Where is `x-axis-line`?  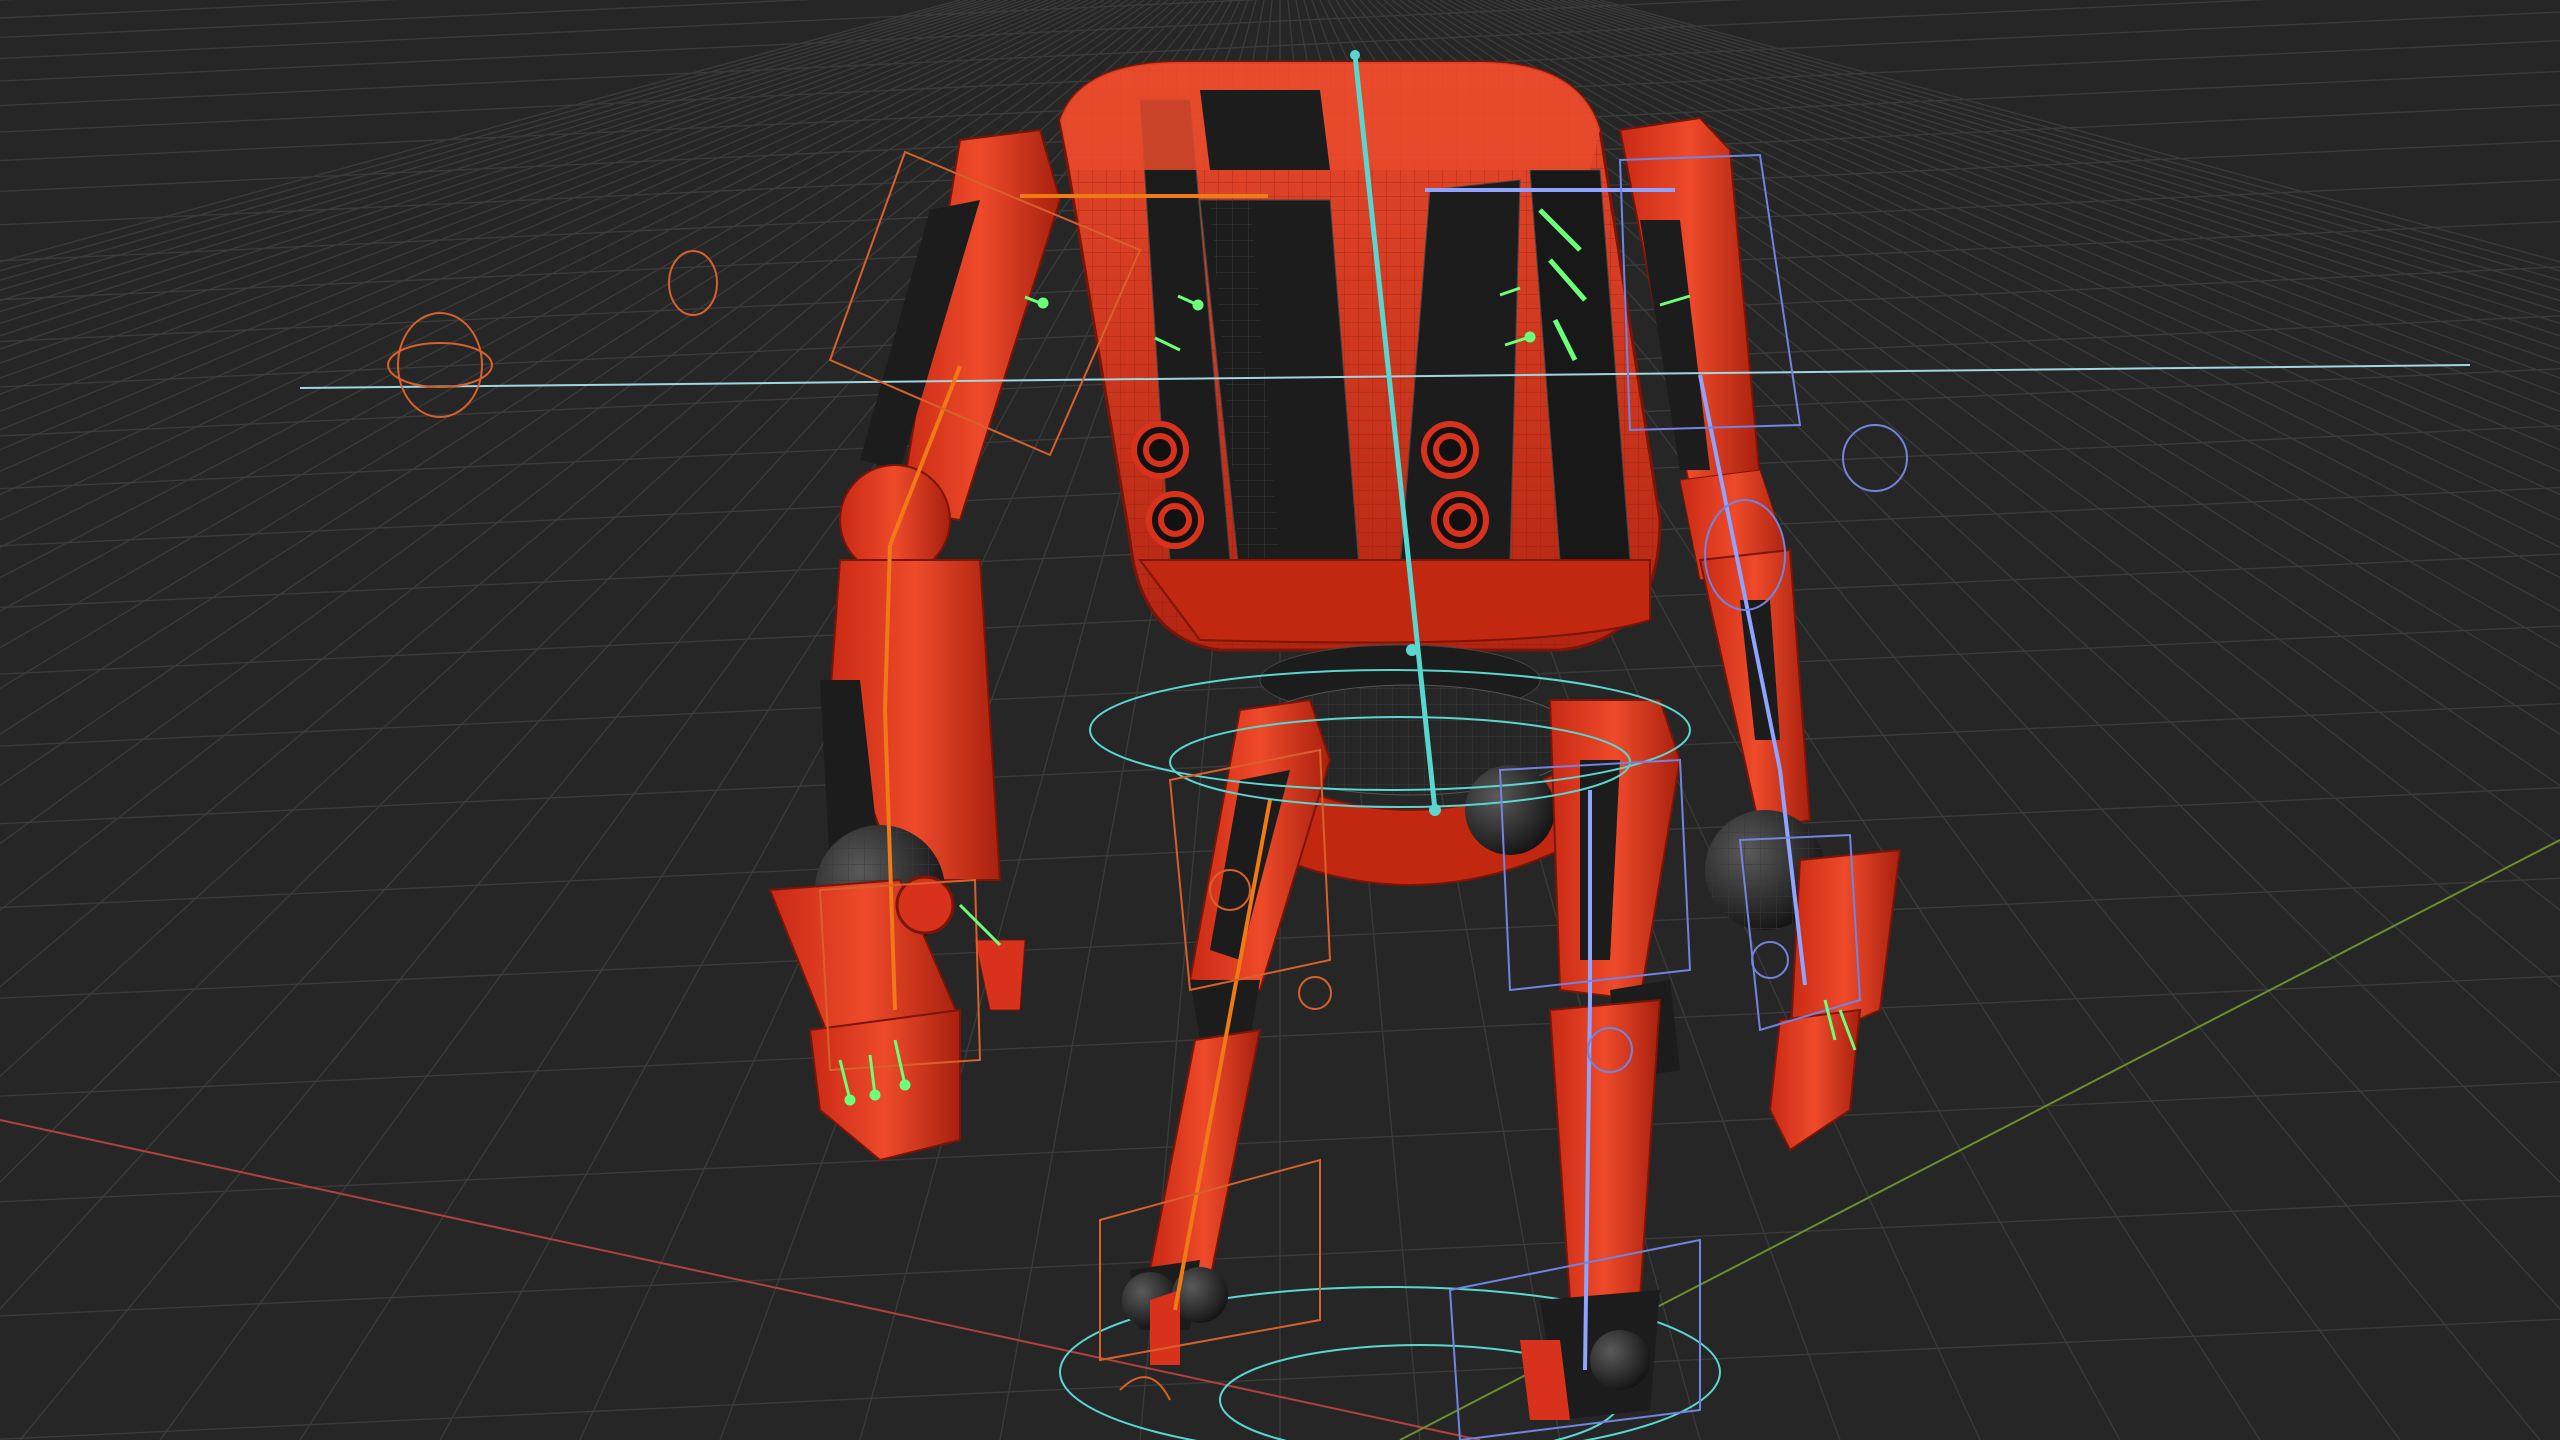
x-axis-line is located at coordinates (740, 1279).